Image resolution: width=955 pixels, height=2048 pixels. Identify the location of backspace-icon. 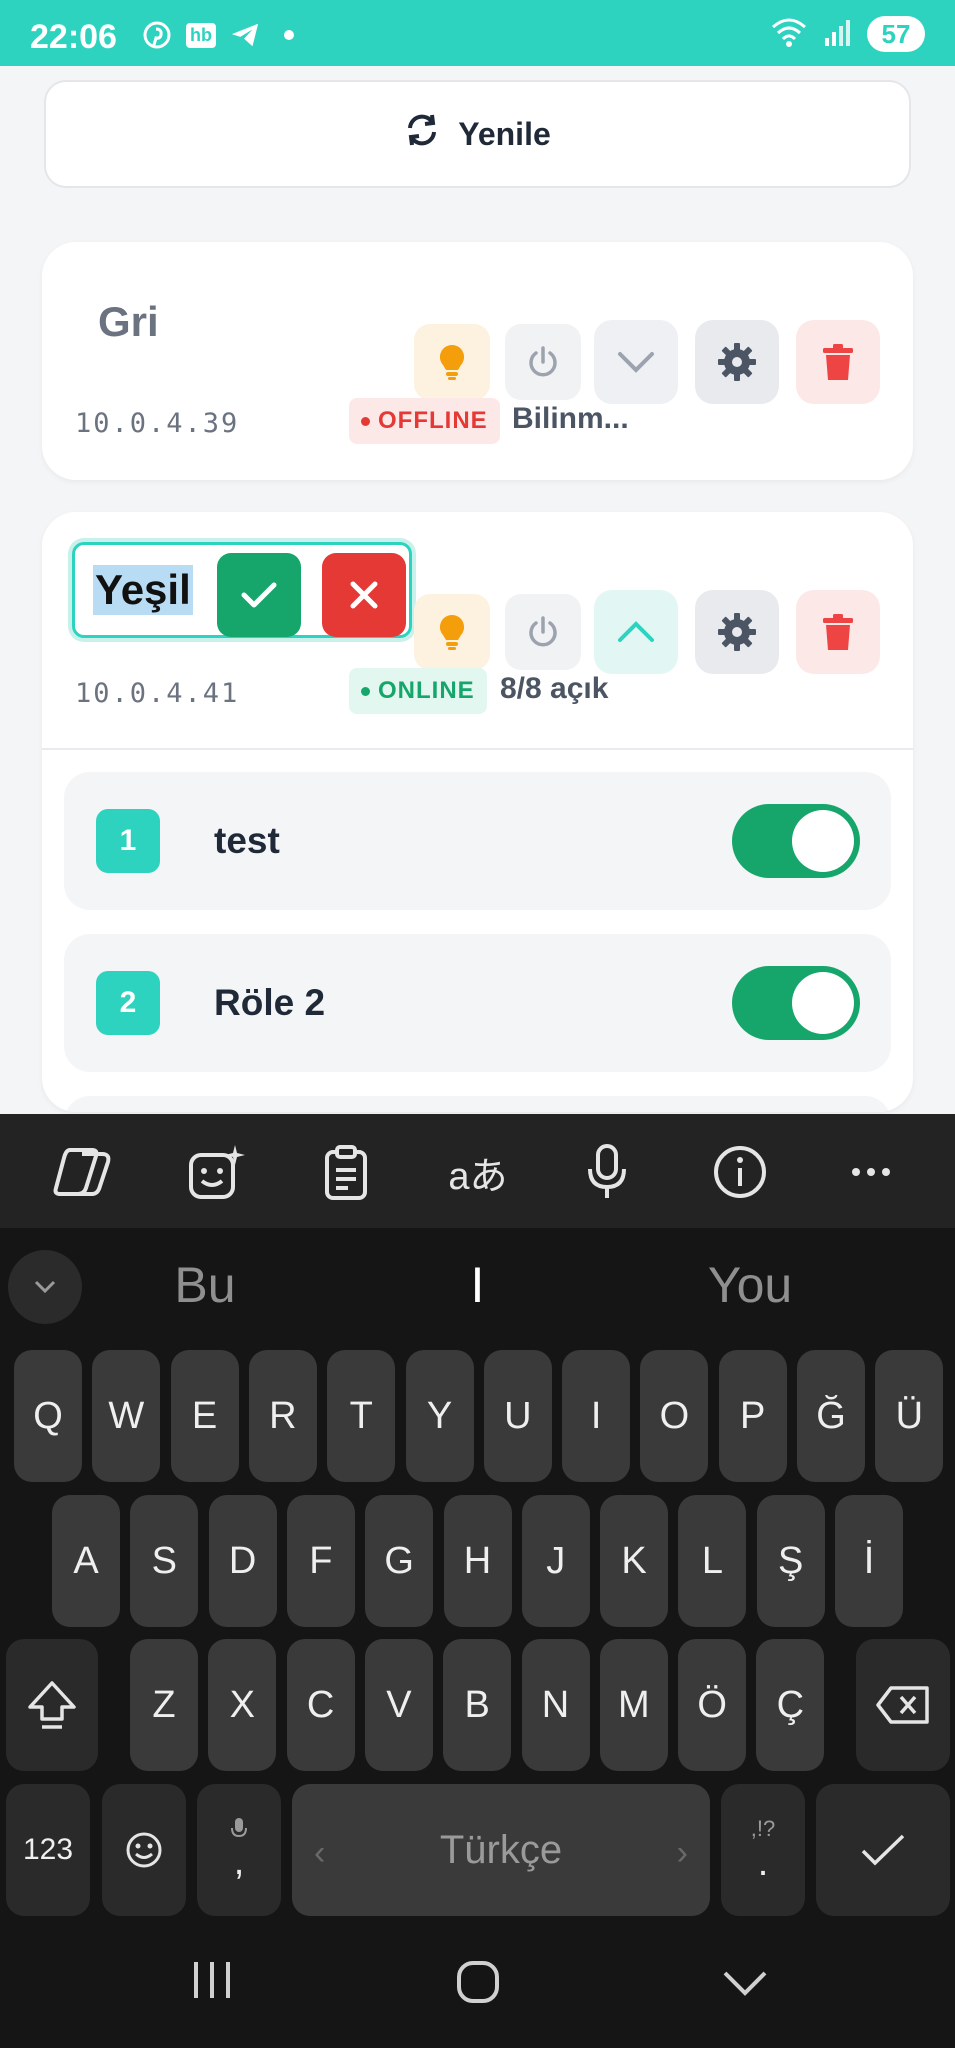
(902, 1705).